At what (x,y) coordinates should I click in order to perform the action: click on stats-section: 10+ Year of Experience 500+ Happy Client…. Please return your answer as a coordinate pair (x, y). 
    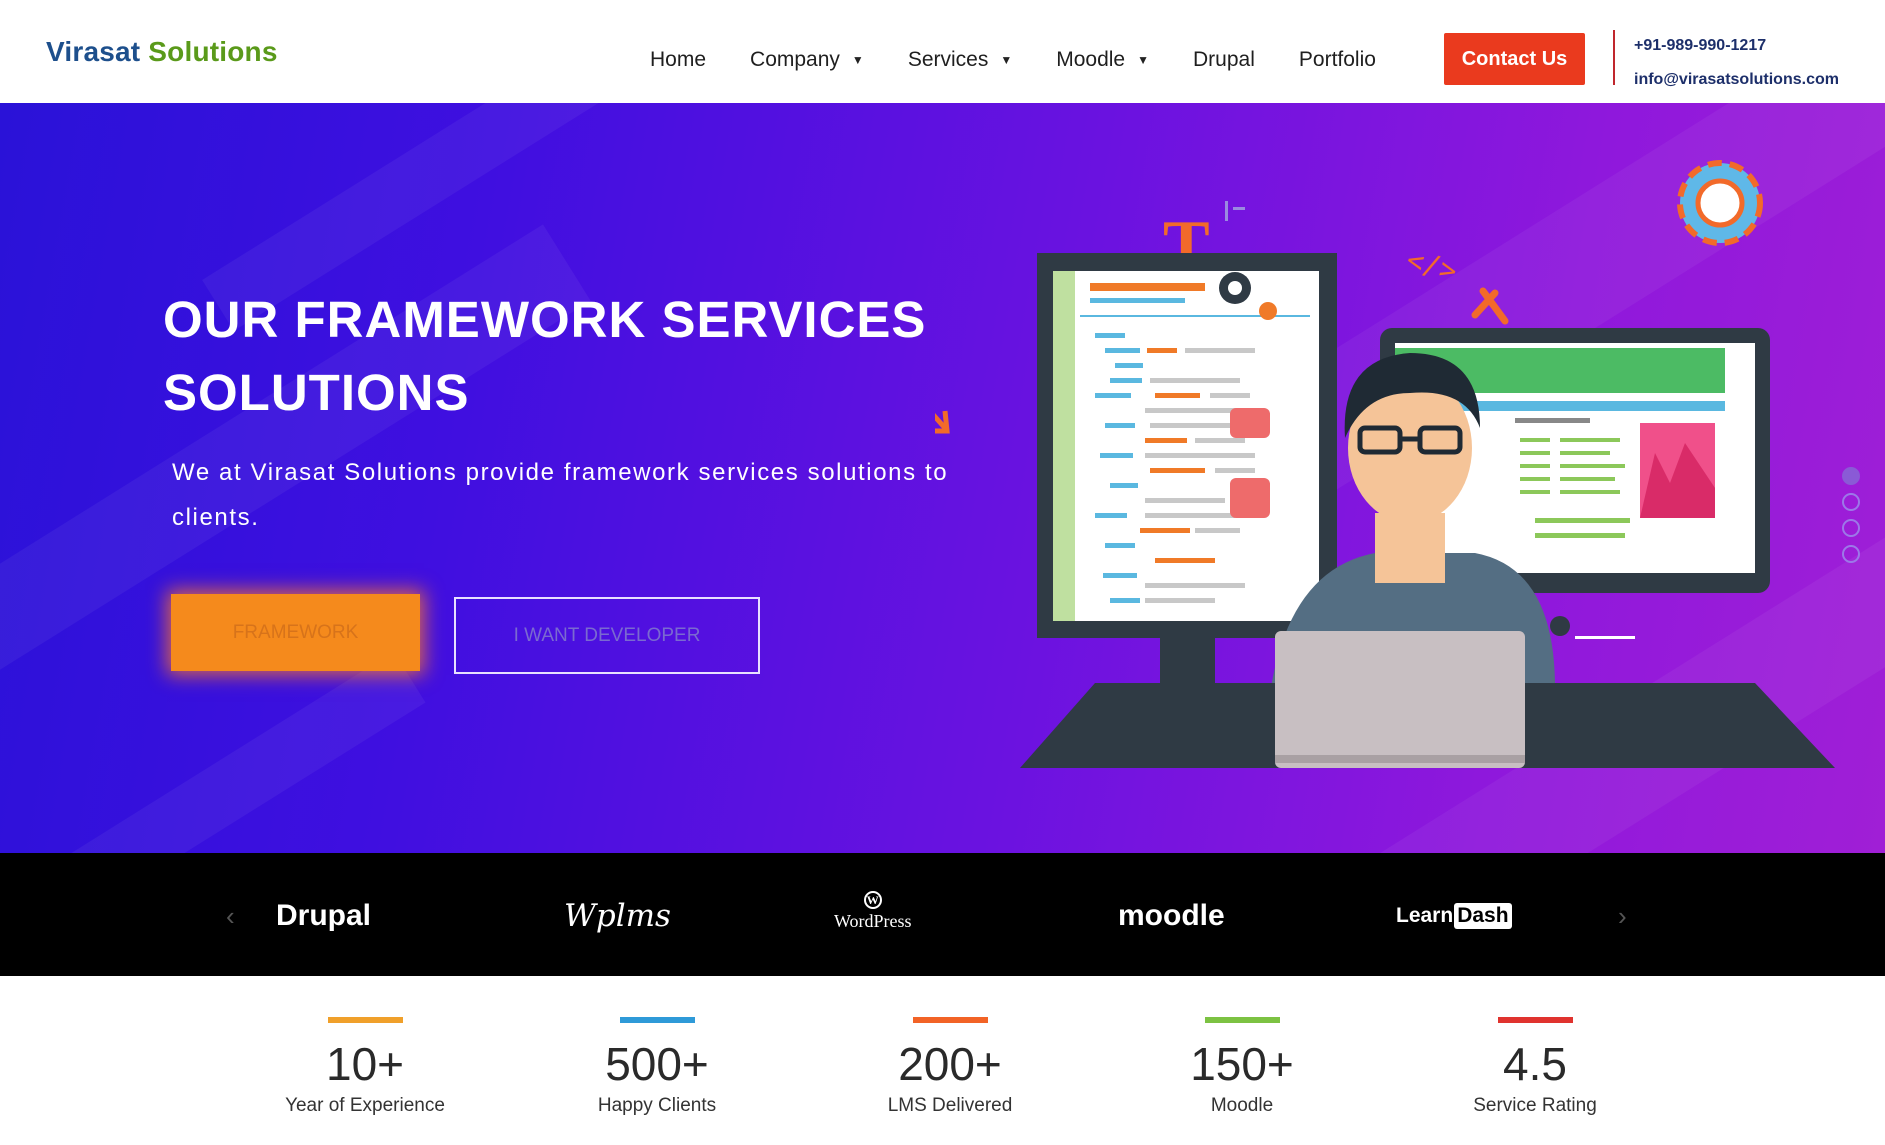
    Looking at the image, I should click on (942, 1060).